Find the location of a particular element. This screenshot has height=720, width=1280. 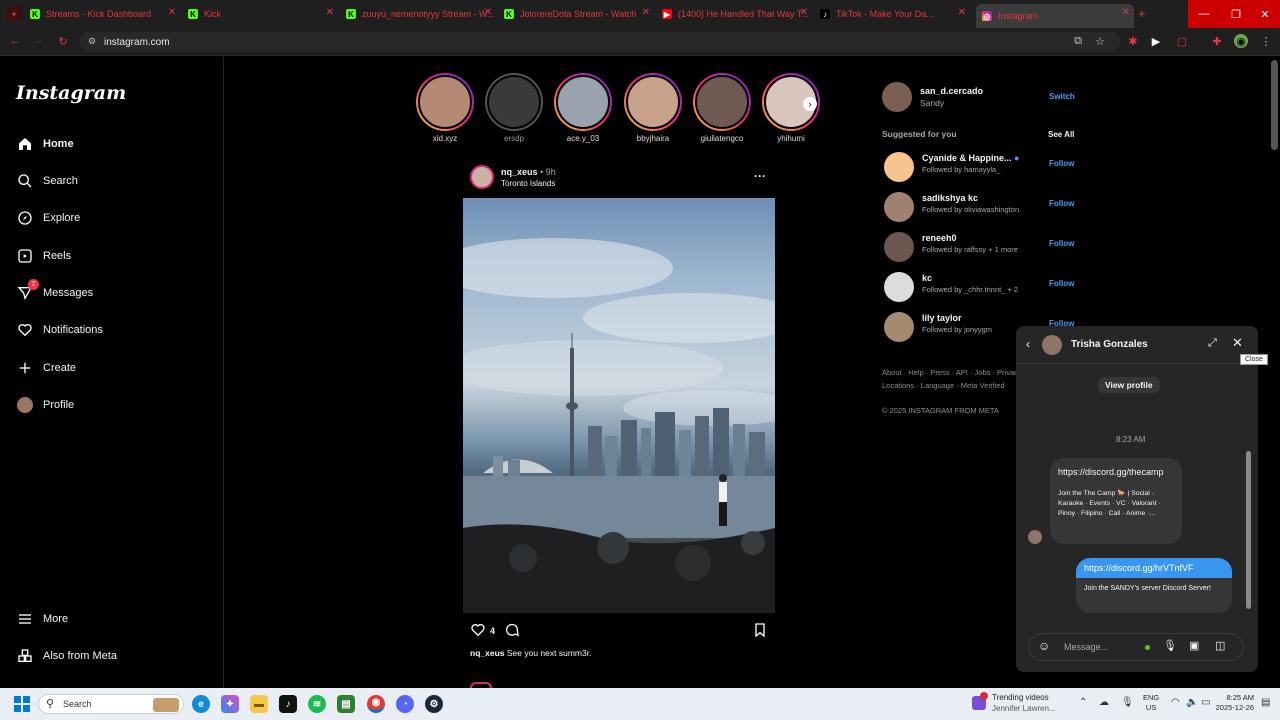

volume-icon: 🔈 is located at coordinates (1192, 702).